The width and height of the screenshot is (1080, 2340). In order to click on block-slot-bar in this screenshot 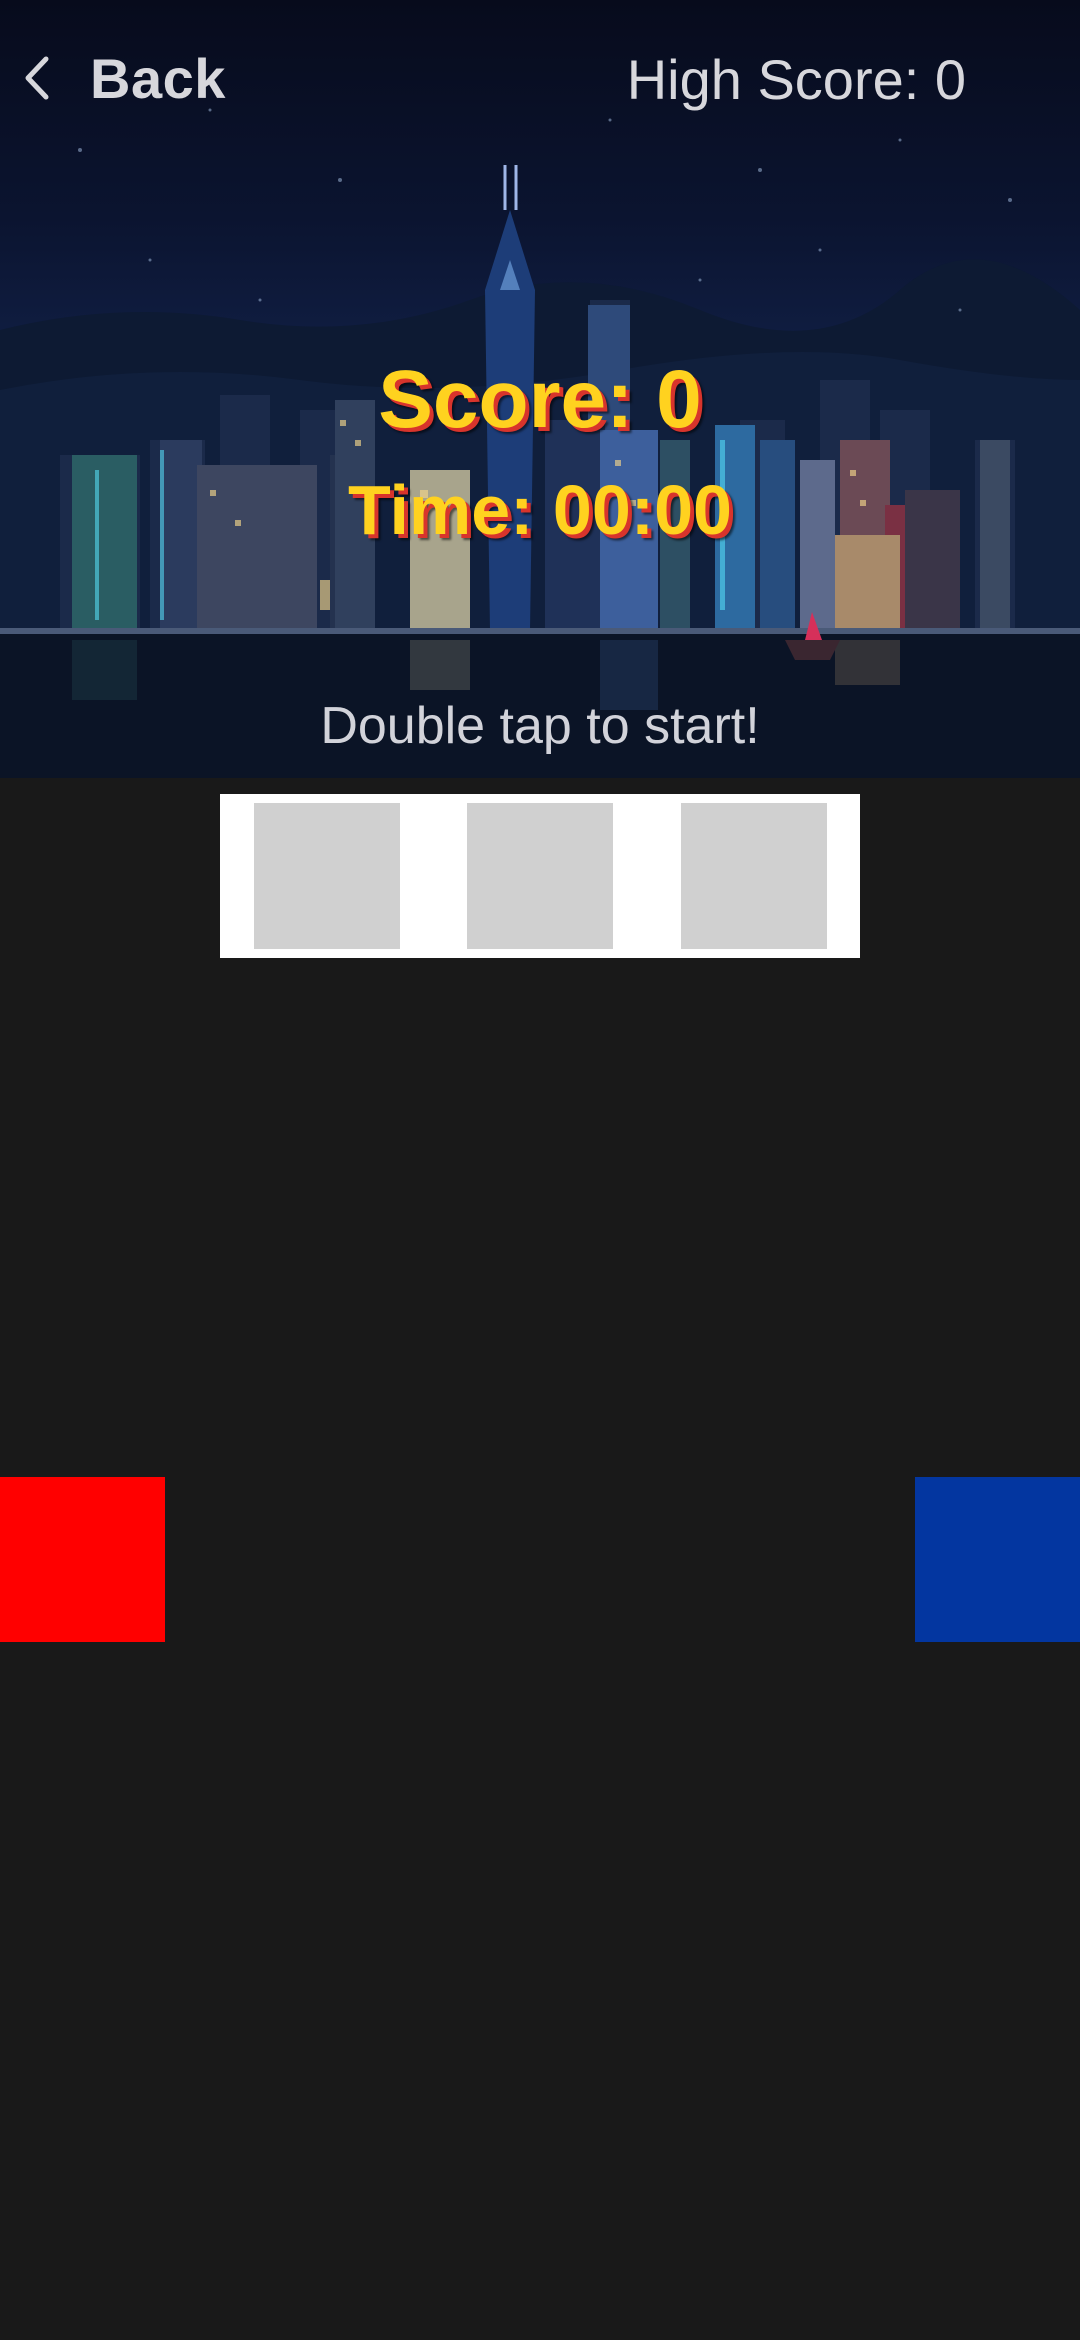, I will do `click(540, 876)`.